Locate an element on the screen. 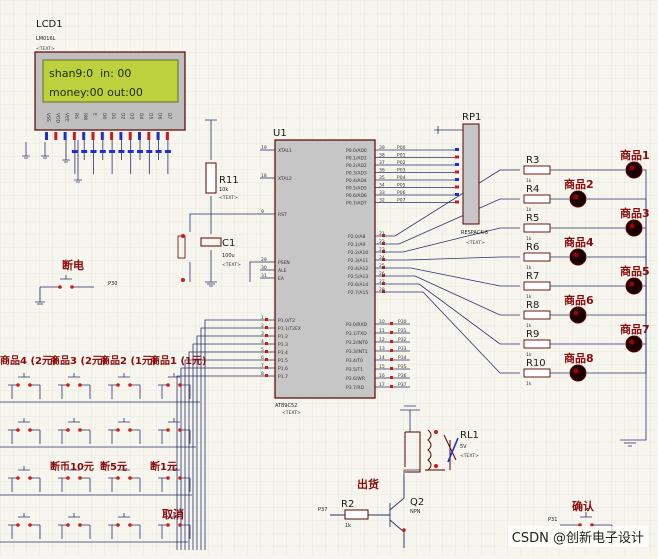 The image size is (658, 559). led-resistor-ref: R5 is located at coordinates (532, 218).